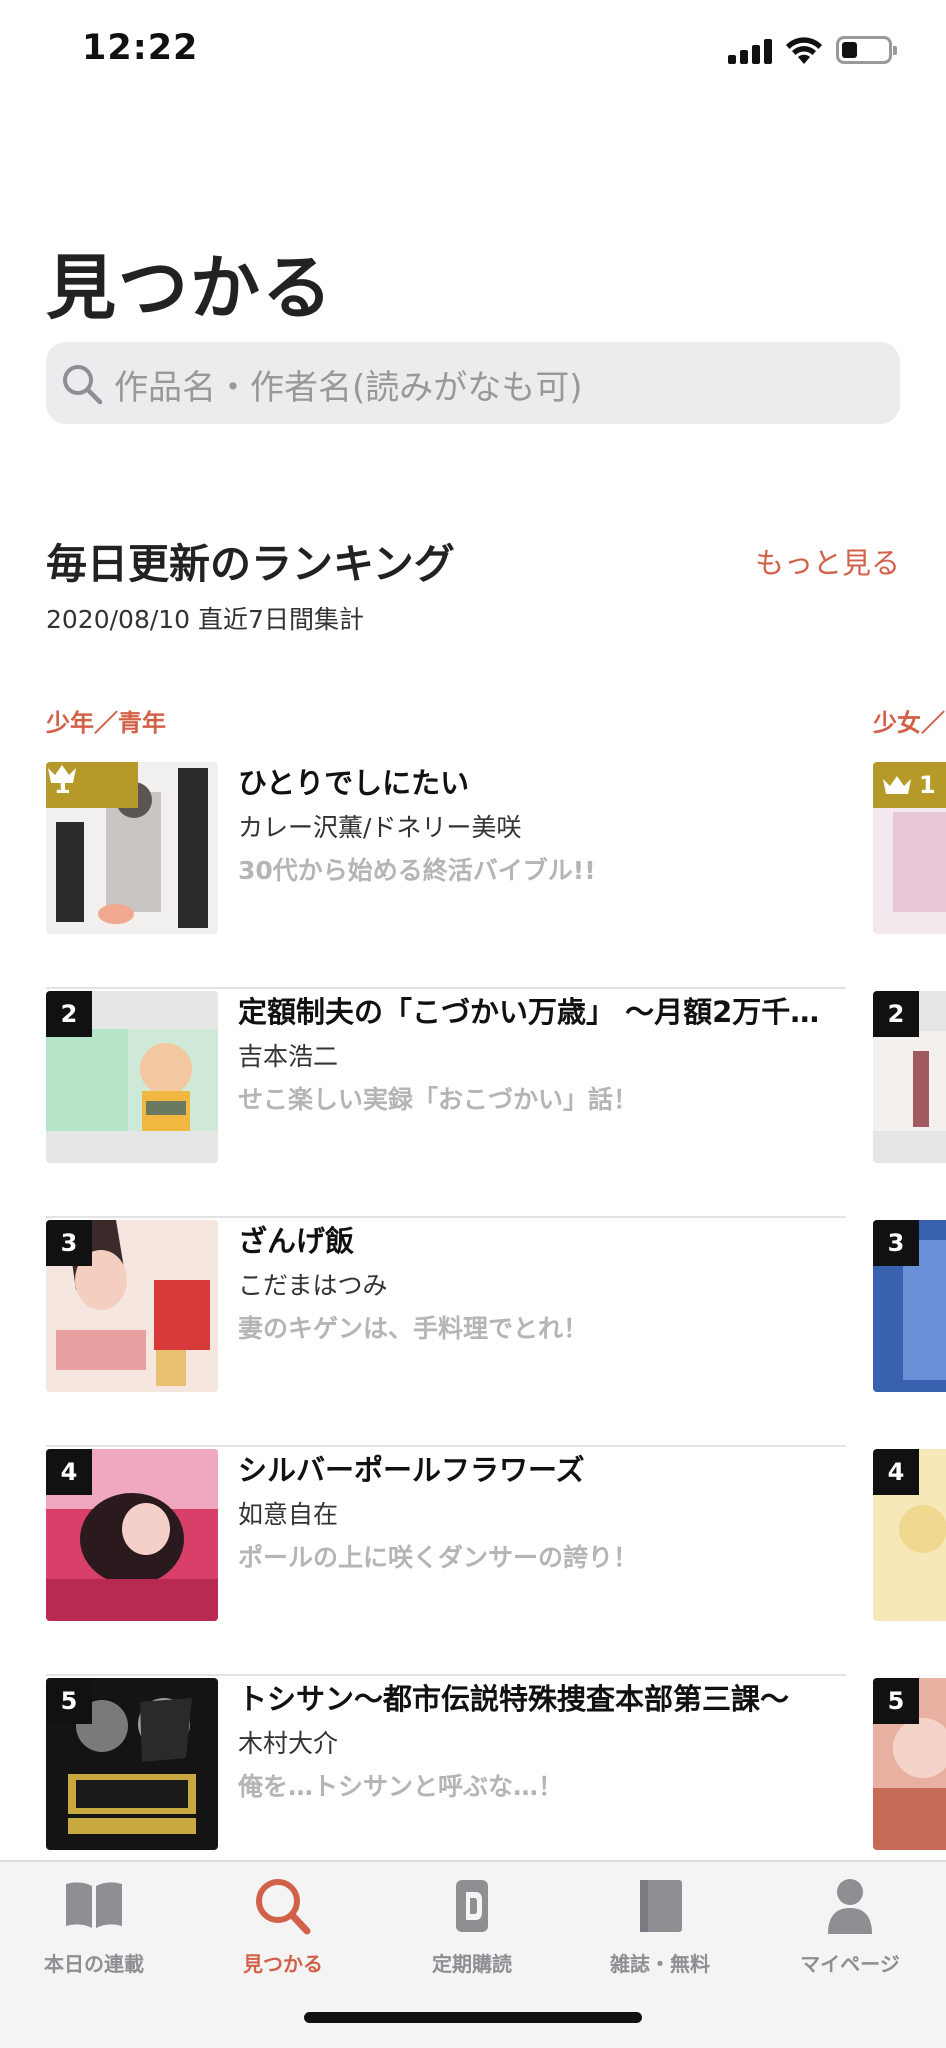  I want to click on ranking-item: 1, so click(909, 874).